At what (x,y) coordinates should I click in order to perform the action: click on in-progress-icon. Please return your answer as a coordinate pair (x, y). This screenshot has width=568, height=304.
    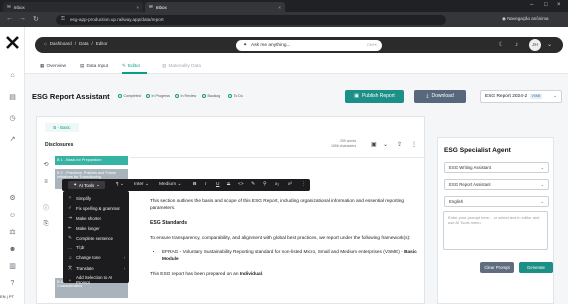
    Looking at the image, I should click on (148, 96).